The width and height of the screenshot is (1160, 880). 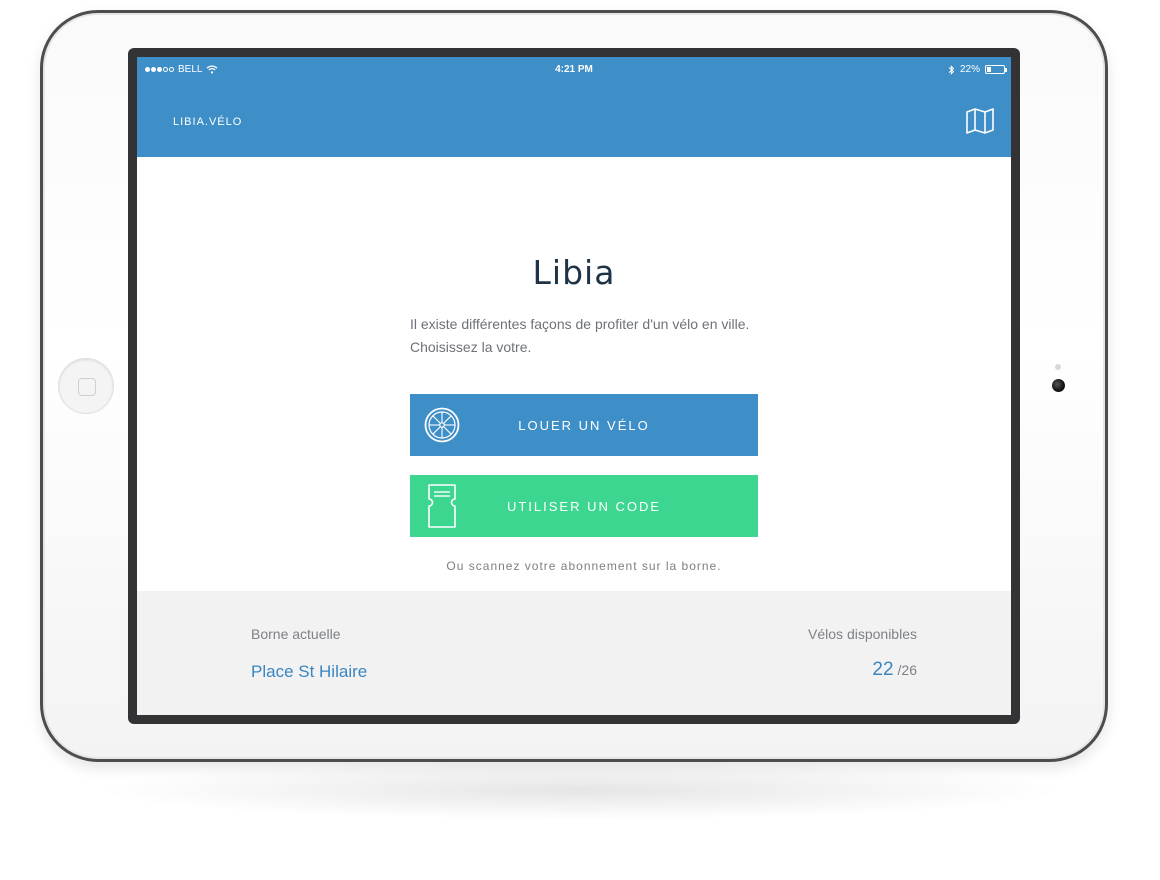 I want to click on current-station-label: Borne actuelle, so click(x=296, y=634).